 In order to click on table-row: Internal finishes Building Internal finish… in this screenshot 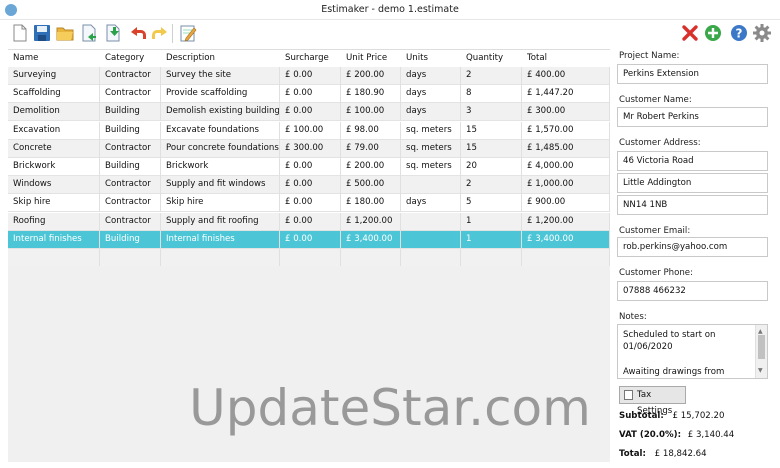, I will do `click(309, 239)`.